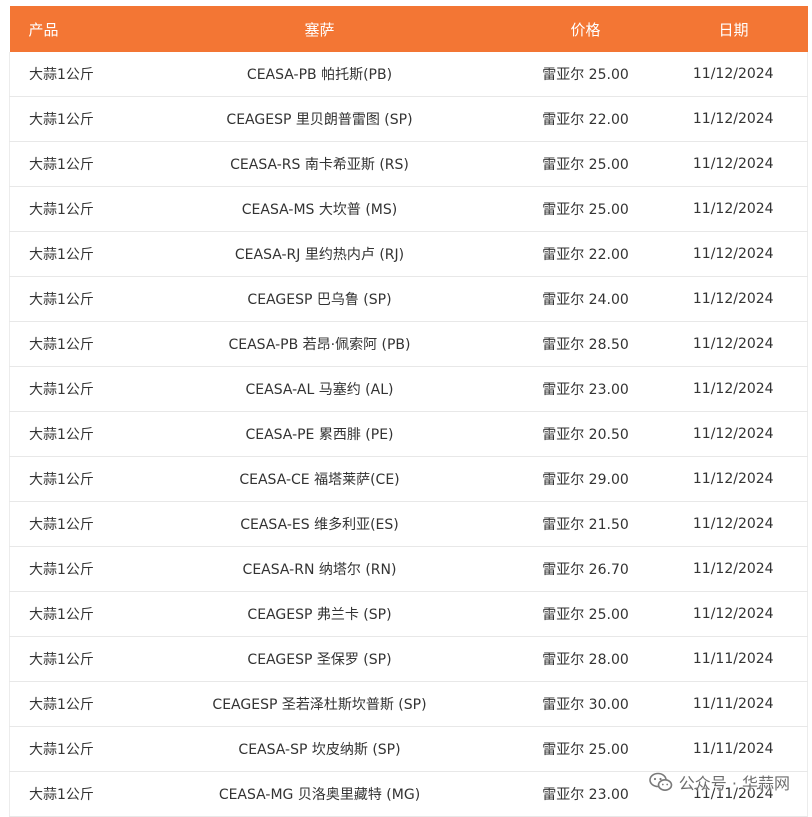 Image resolution: width=812 pixels, height=817 pixels. I want to click on column-header-price: 价格, so click(585, 29).